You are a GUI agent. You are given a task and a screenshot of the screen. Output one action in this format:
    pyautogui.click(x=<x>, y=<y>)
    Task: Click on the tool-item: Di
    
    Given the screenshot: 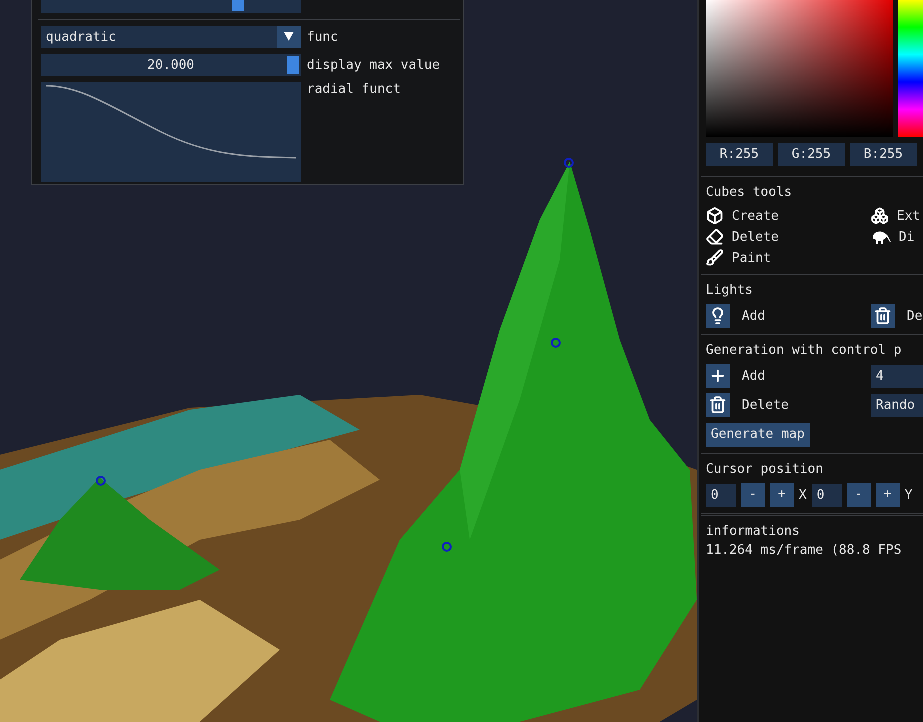 What is the action you would take?
    pyautogui.click(x=897, y=237)
    